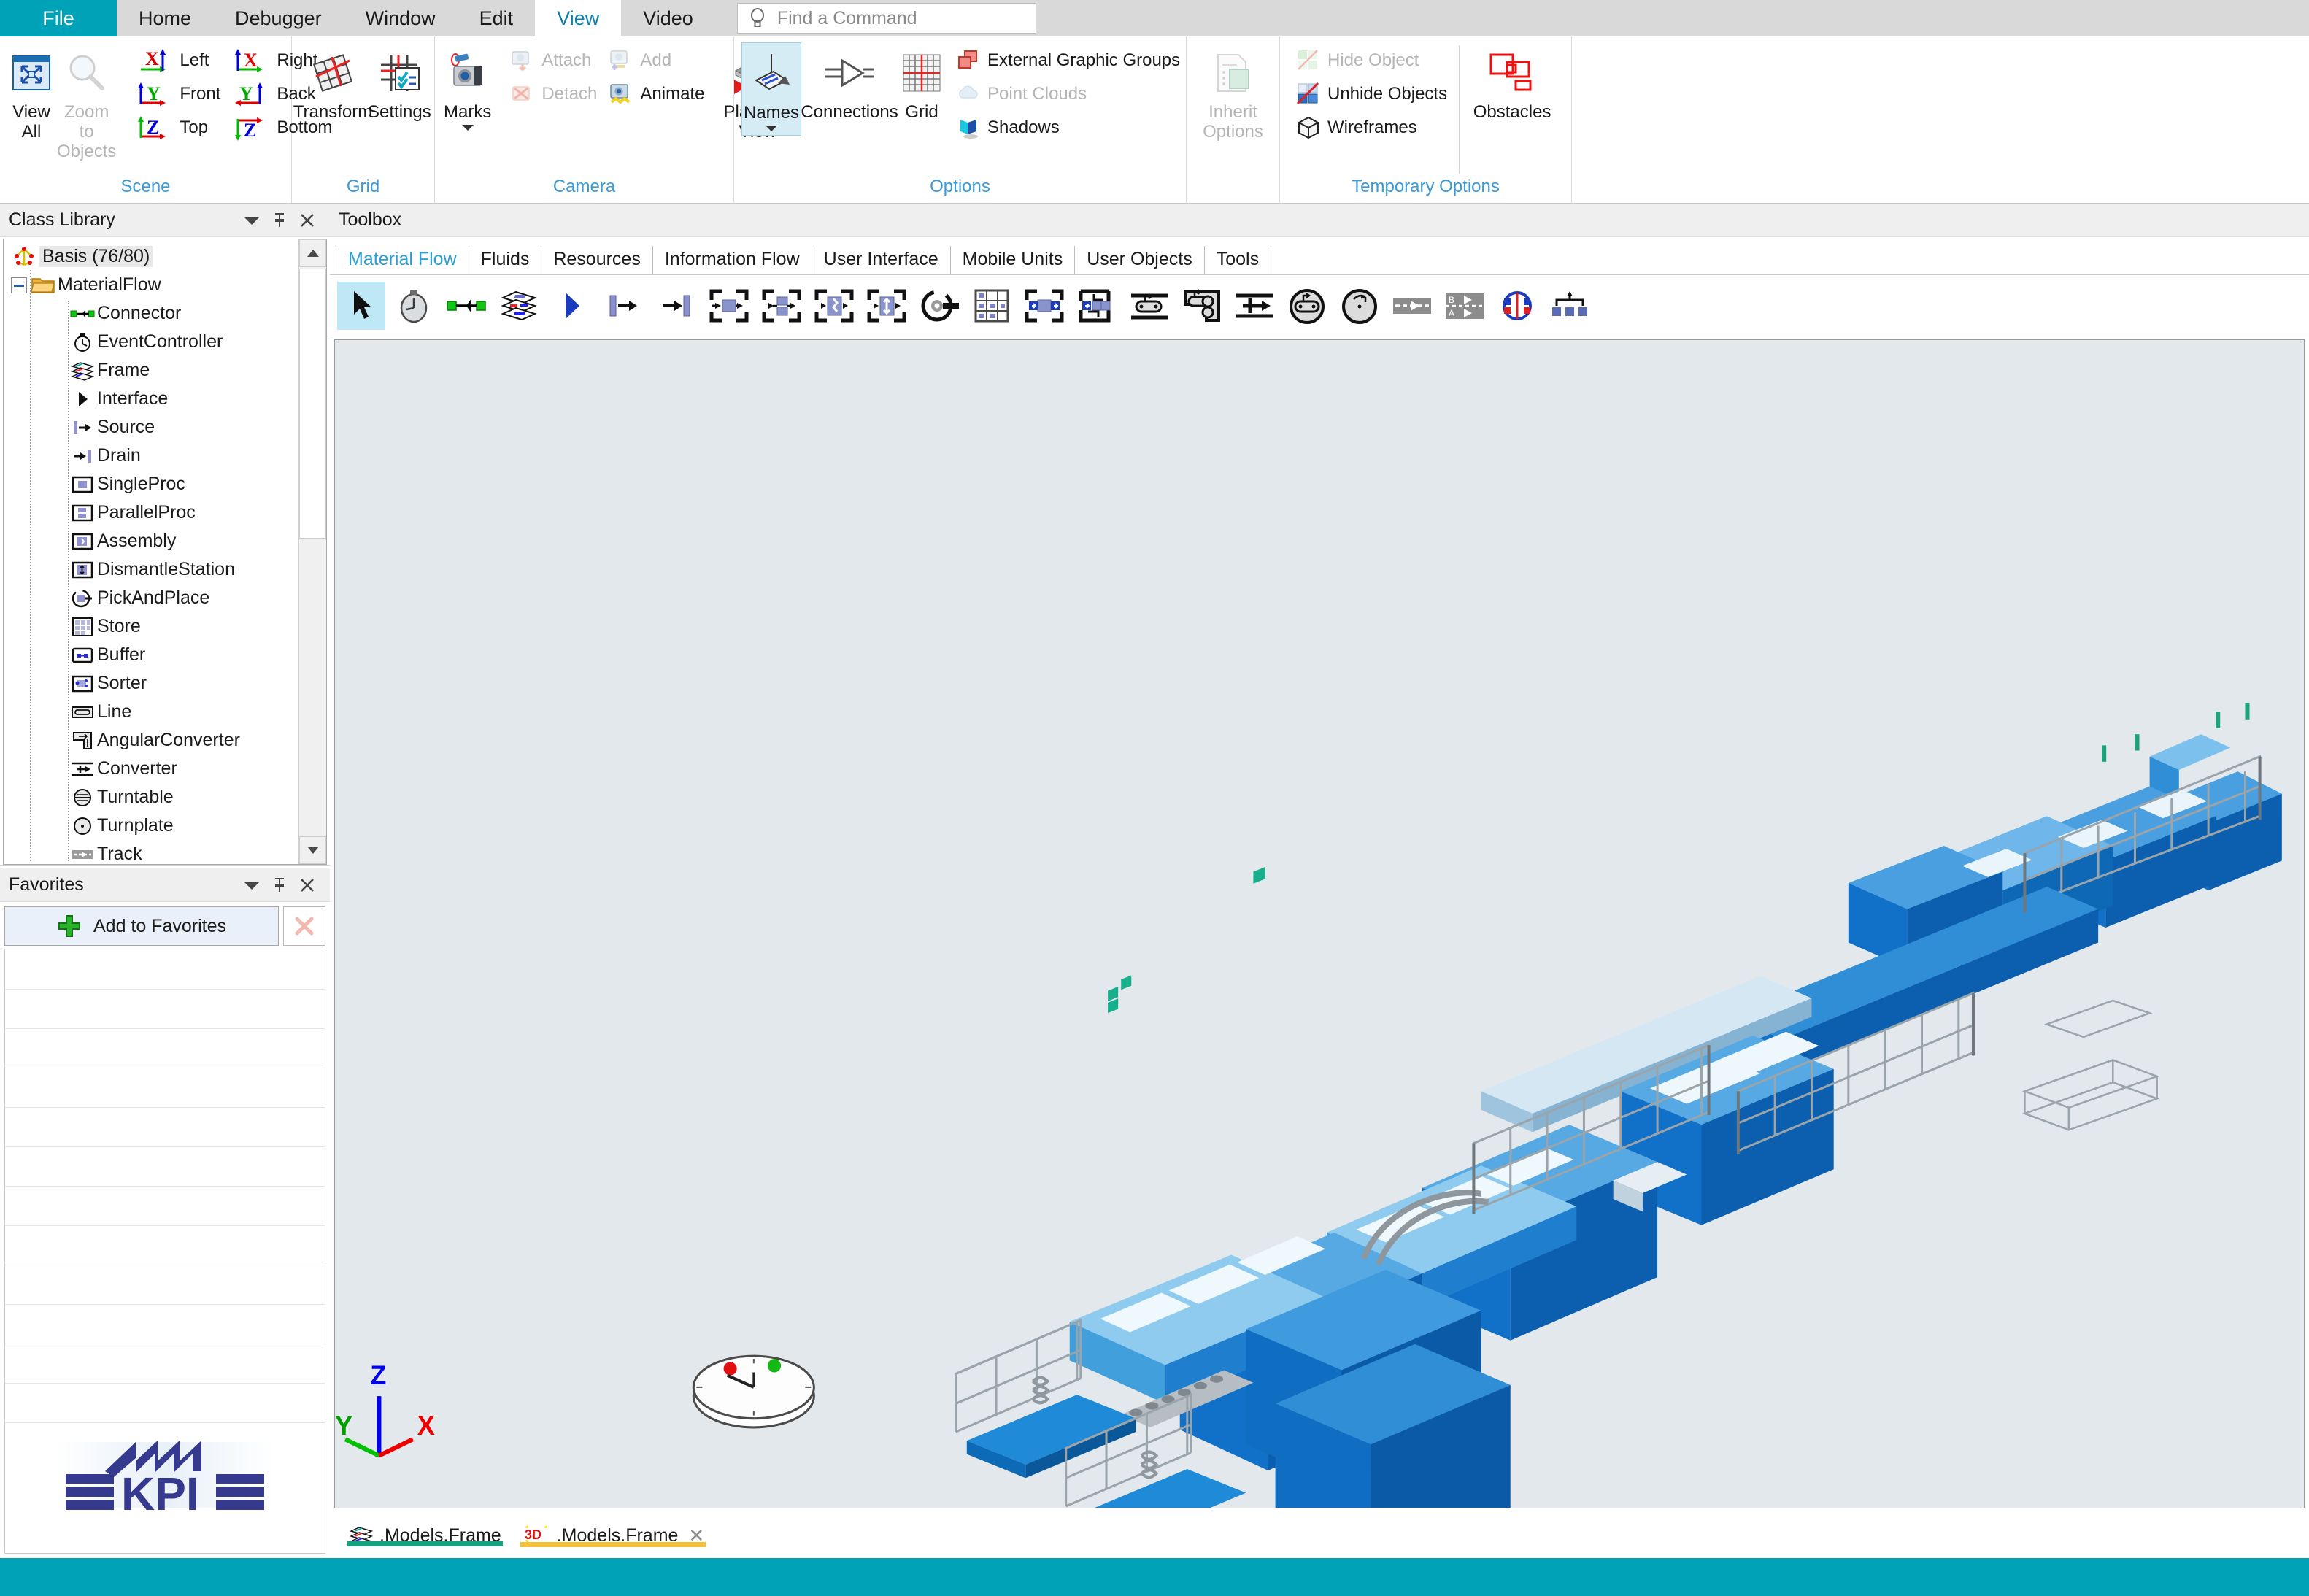  I want to click on grid-toggle-button: Grid, so click(922, 84).